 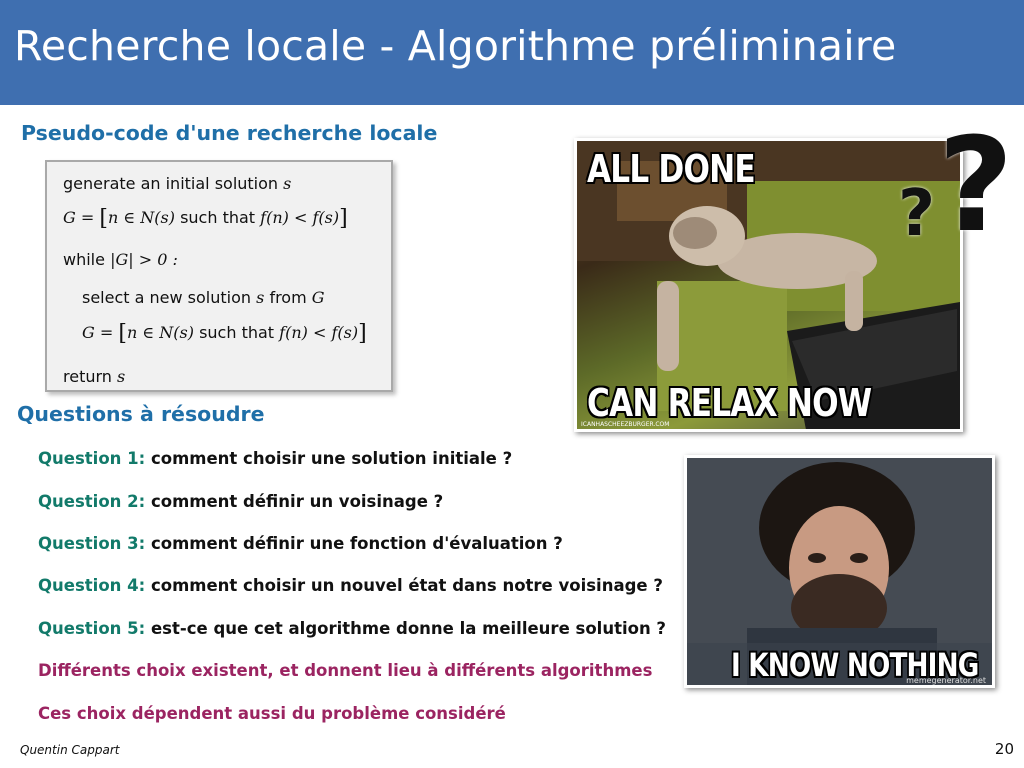 I want to click on code-text: from, so click(x=288, y=297).